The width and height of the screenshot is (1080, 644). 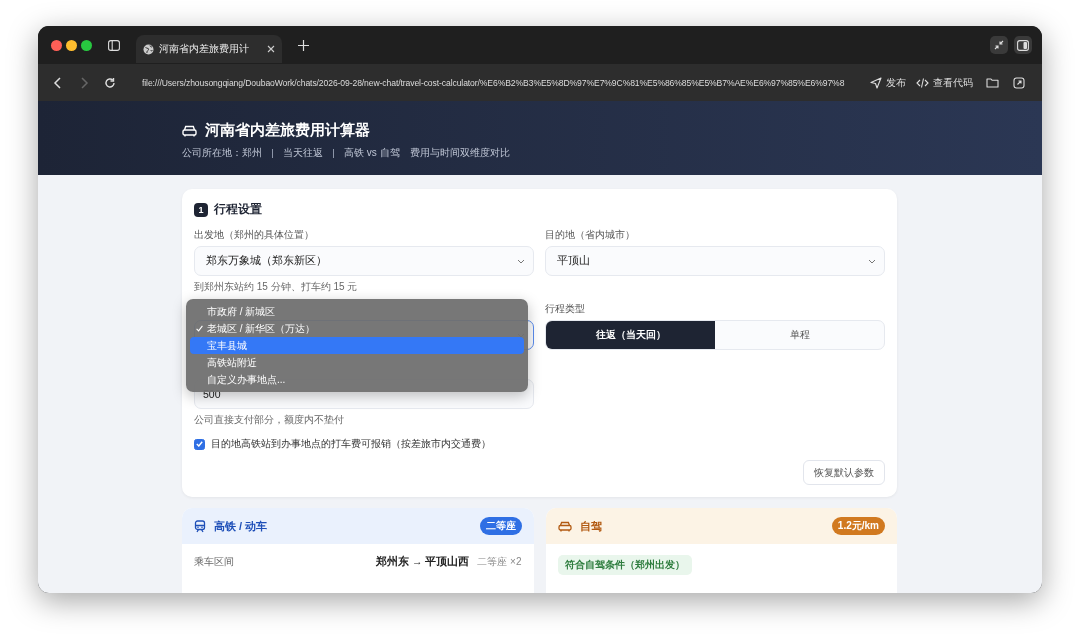 What do you see at coordinates (715, 261) in the screenshot?
I see `destination-select: 平顶山` at bounding box center [715, 261].